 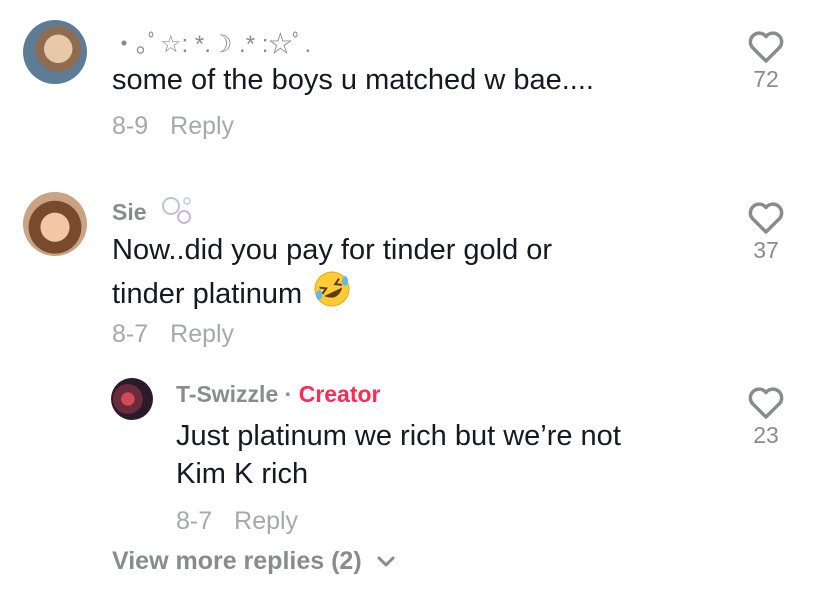 I want to click on like-count: 37, so click(x=766, y=250).